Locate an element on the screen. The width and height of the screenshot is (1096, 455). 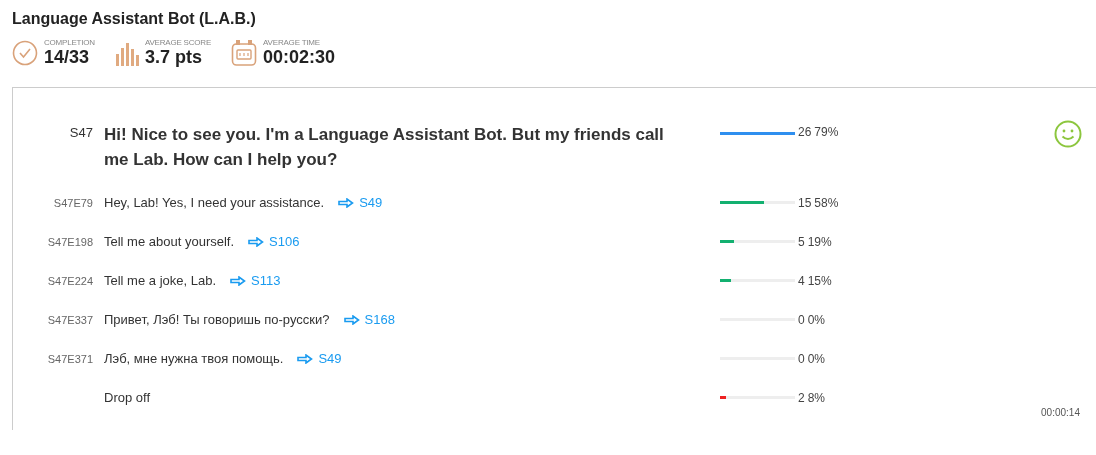
step-id: S47 is located at coordinates (81, 132).